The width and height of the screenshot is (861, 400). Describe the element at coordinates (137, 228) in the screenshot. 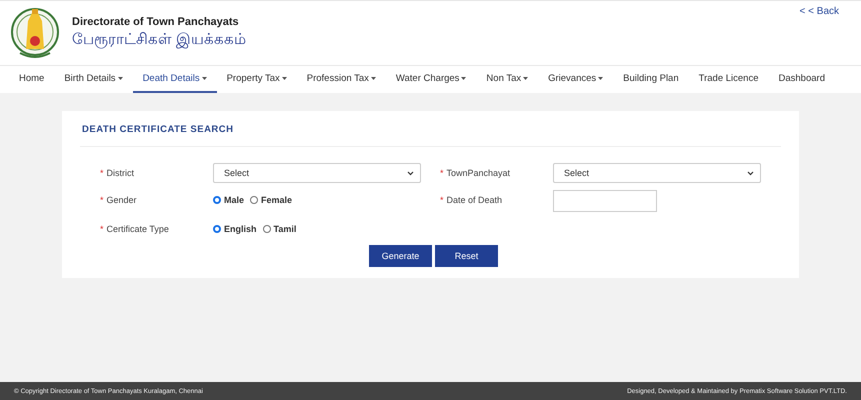

I see `field-label: Certificate Type` at that location.